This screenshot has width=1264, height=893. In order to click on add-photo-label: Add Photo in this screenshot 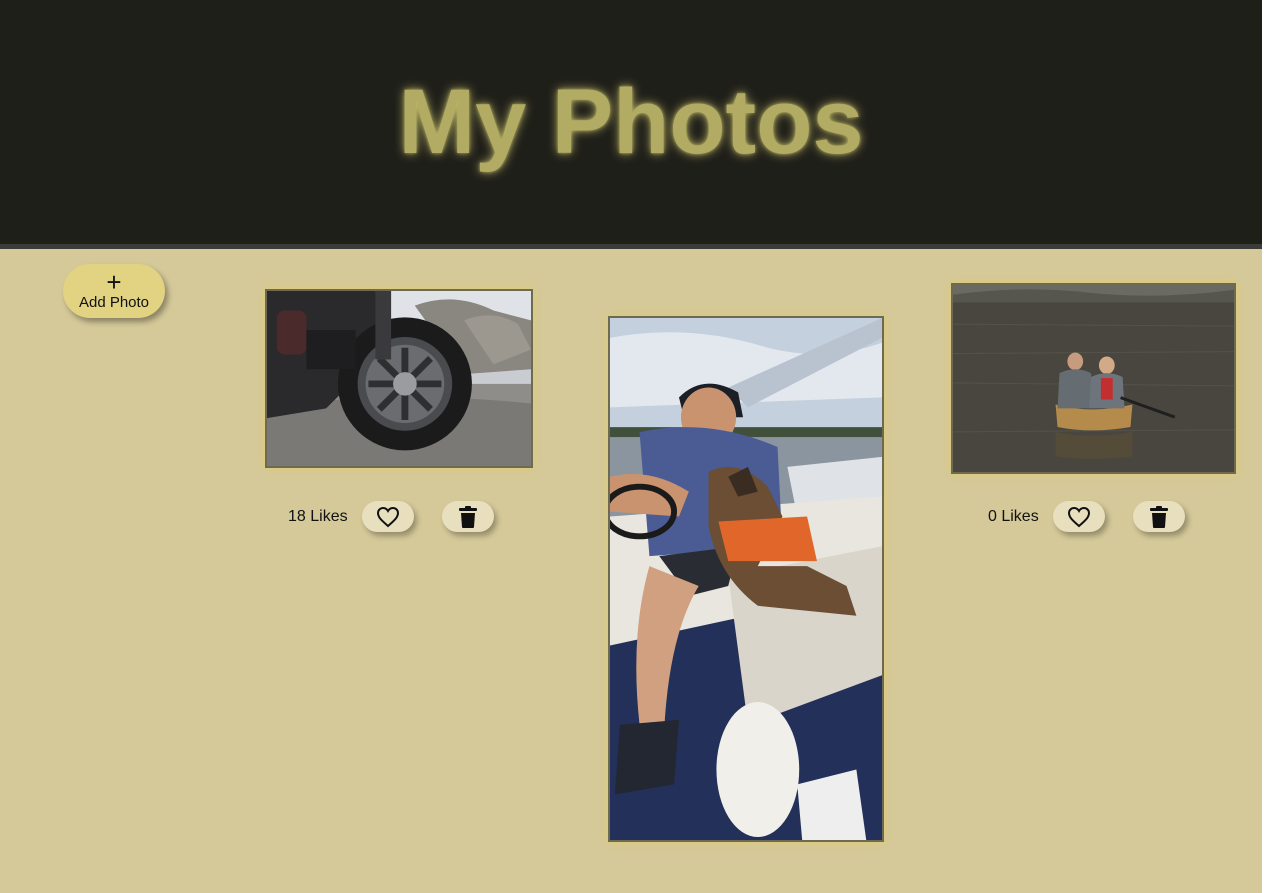, I will do `click(114, 302)`.